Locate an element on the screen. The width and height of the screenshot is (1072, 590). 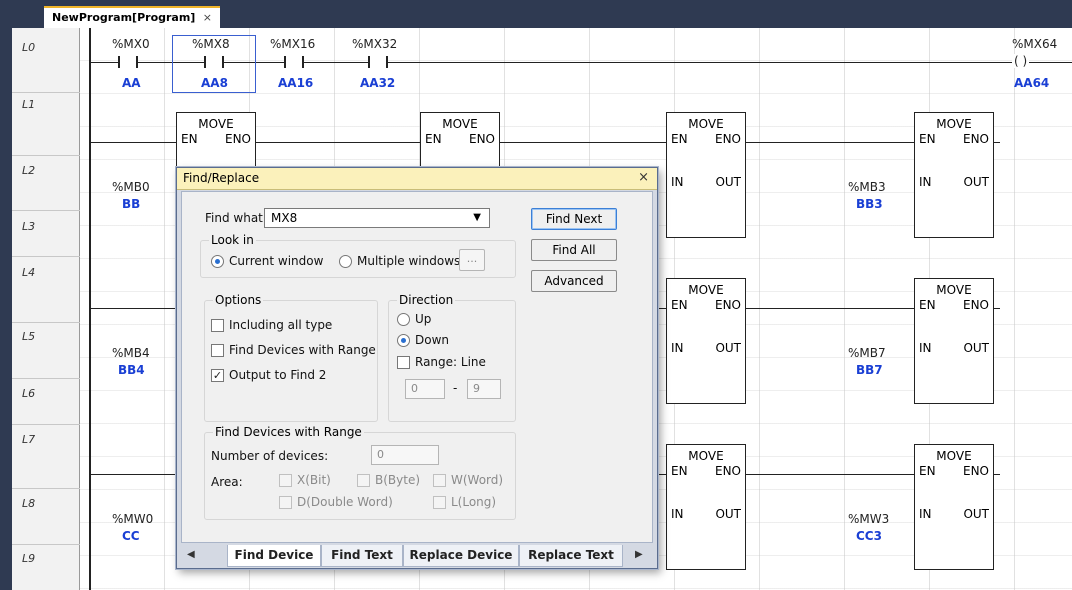
x-bit-checkbox is located at coordinates (285, 480).